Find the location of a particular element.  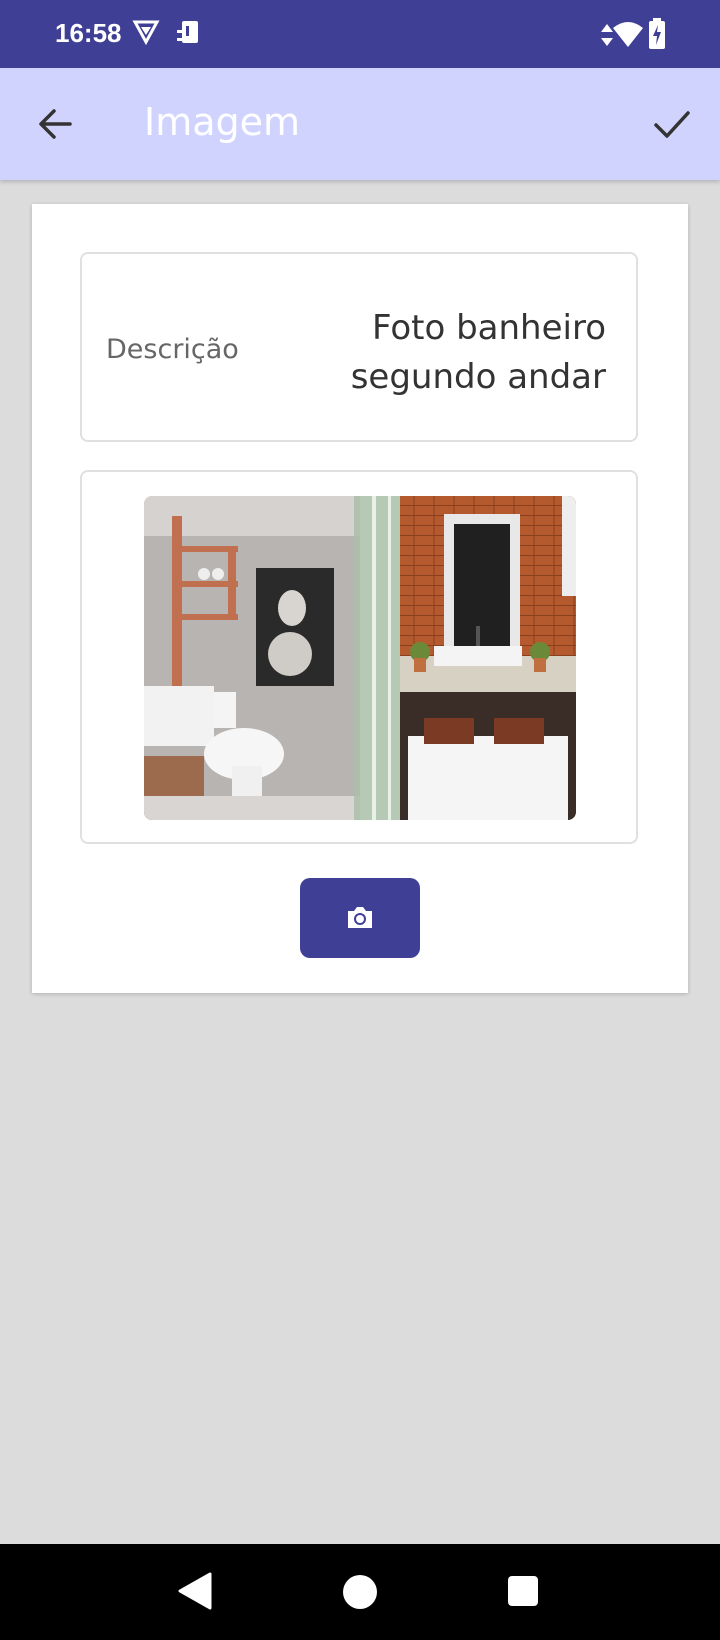

description-field: Descrição Foto banheiro segundo andar is located at coordinates (359, 347).